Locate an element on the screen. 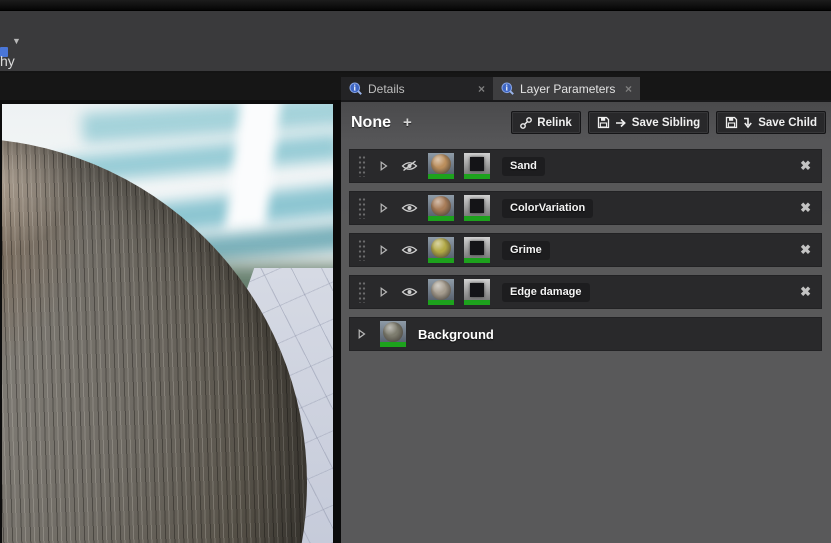  save-child-button: Save Child is located at coordinates (771, 122).